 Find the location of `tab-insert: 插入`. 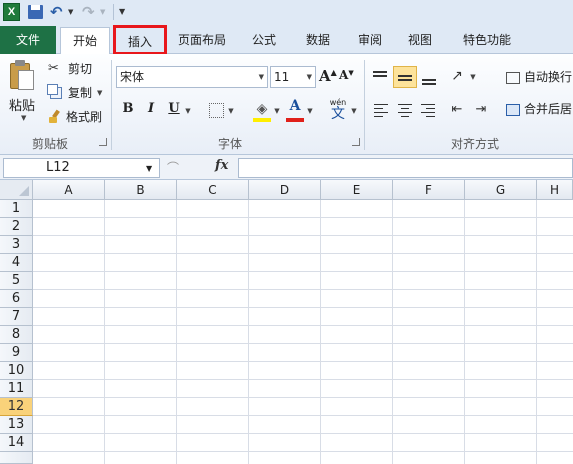

tab-insert: 插入 is located at coordinates (140, 40).